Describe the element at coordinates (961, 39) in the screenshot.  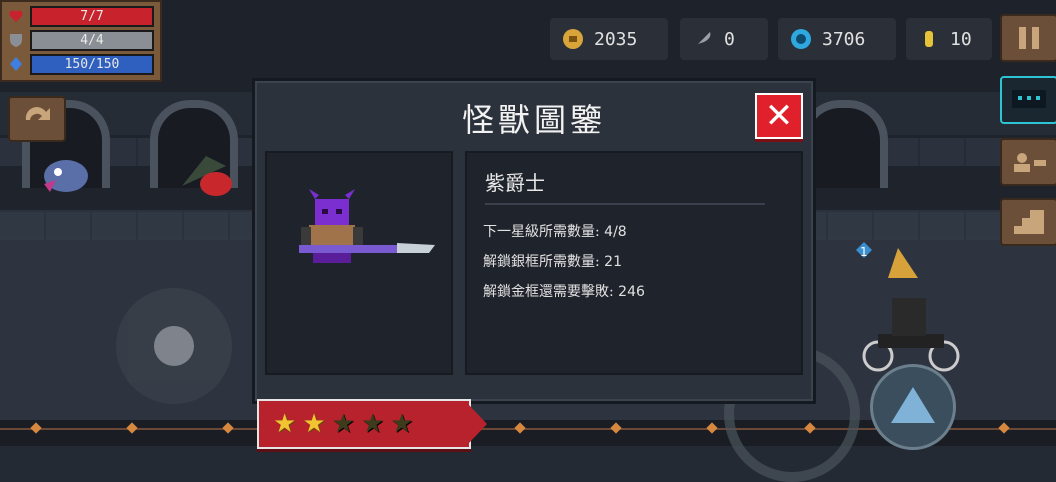
I see `token-value: 10` at that location.